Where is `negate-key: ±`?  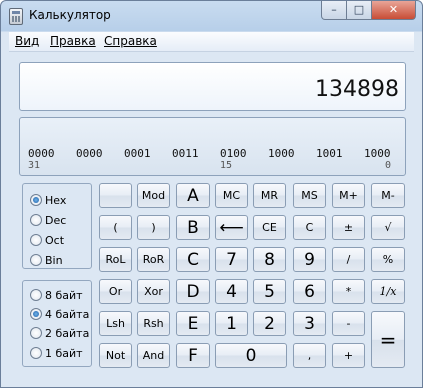
negate-key: ± is located at coordinates (348, 227).